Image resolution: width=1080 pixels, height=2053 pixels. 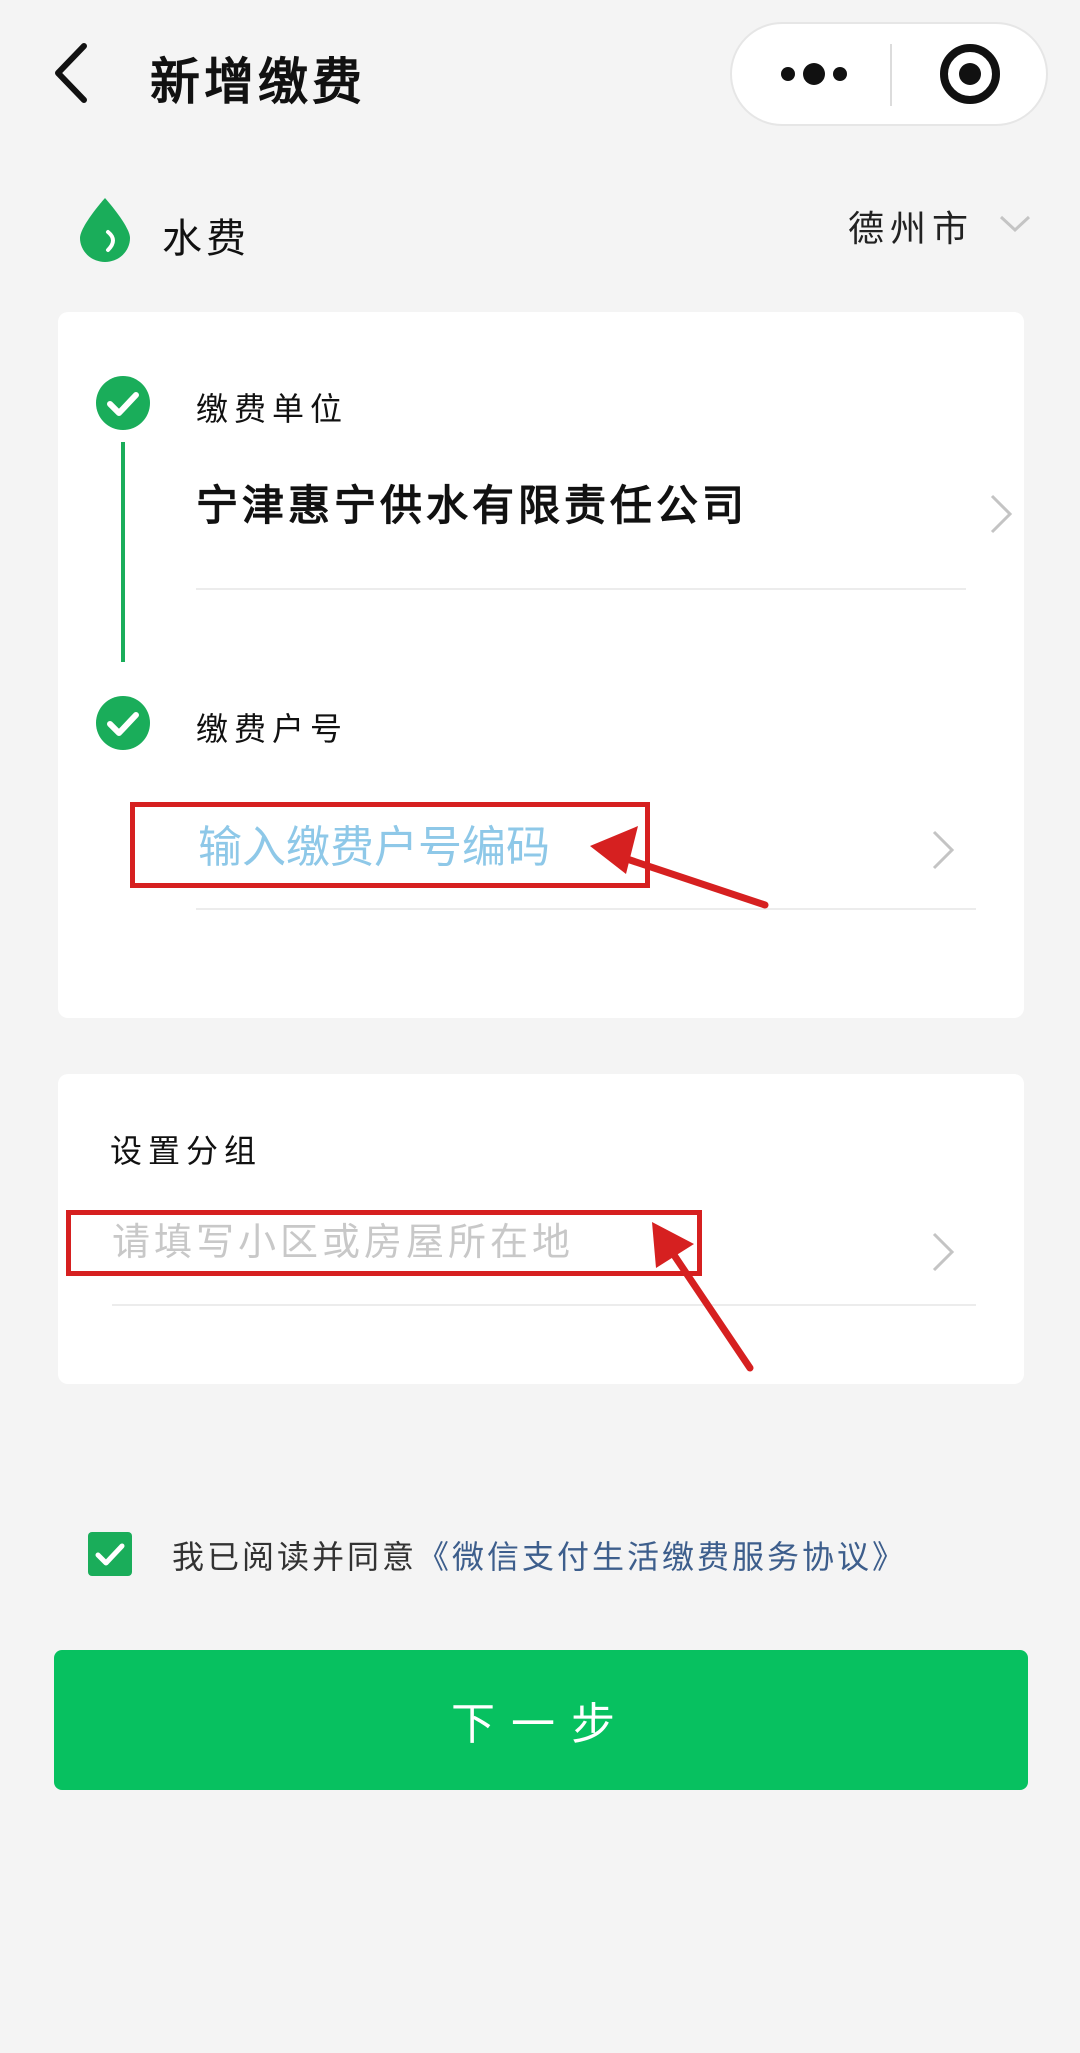 I want to click on agreement-checkbox, so click(x=110, y=1554).